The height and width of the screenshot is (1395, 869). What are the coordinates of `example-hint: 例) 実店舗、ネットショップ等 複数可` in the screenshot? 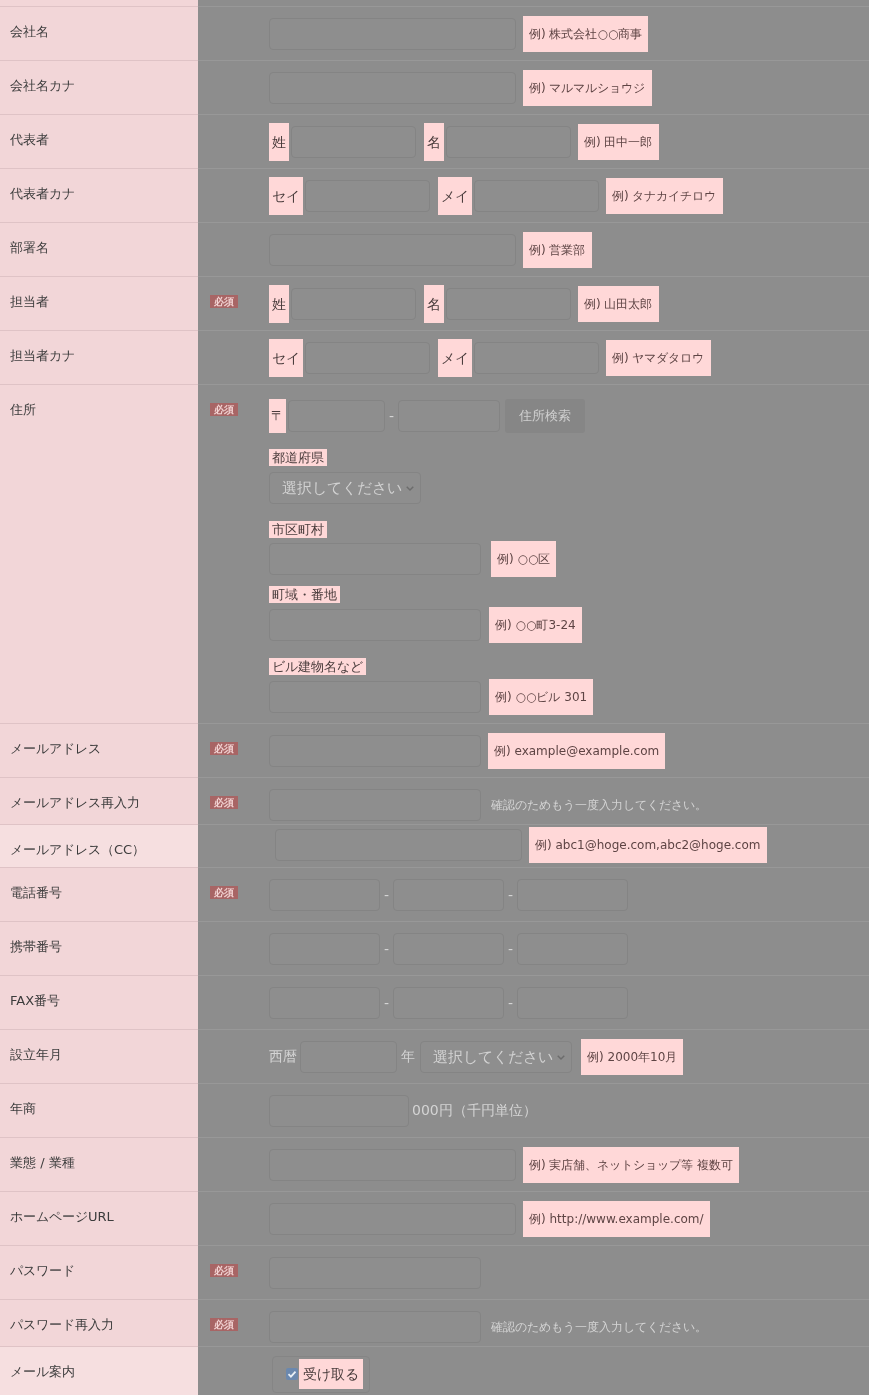 It's located at (631, 1165).